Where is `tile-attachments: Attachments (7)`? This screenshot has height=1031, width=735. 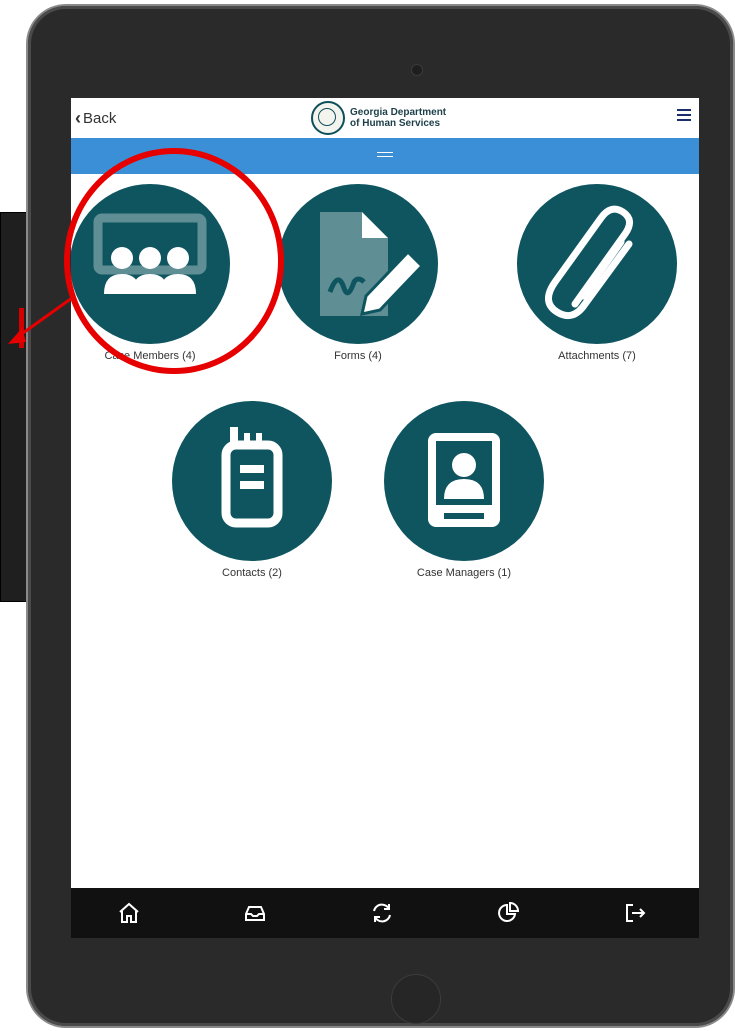 tile-attachments: Attachments (7) is located at coordinates (597, 273).